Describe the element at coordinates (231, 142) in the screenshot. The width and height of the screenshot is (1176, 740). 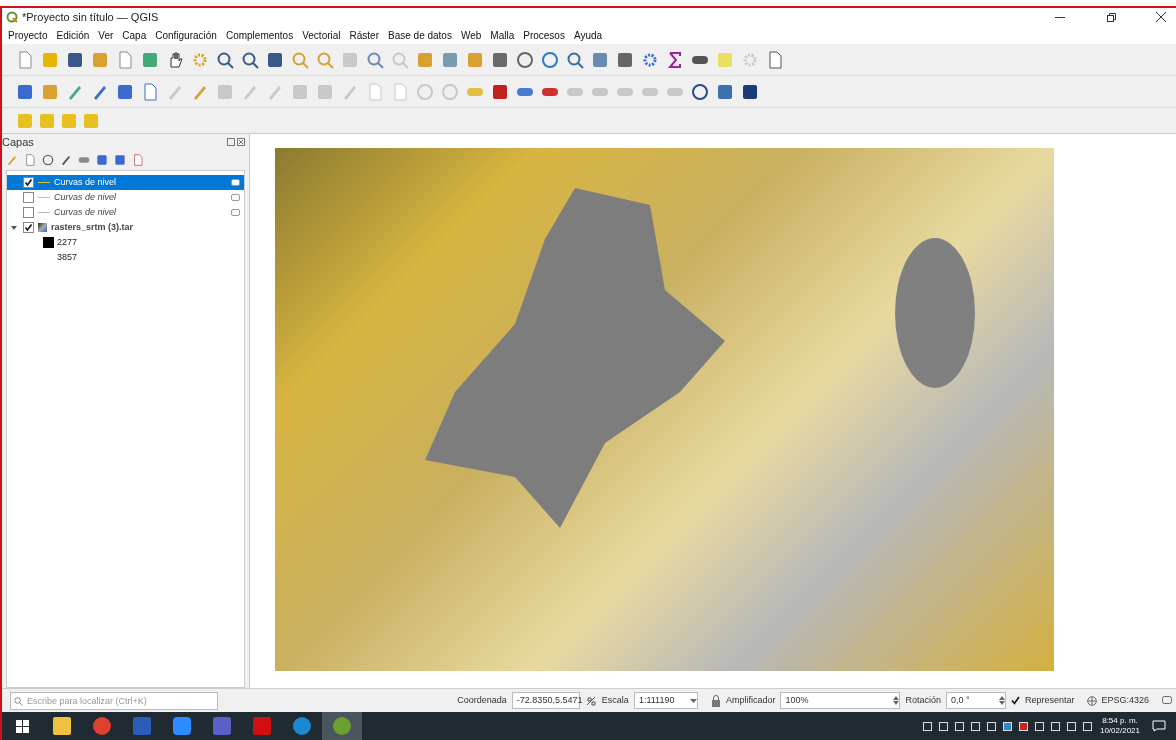
I see `float-icon` at that location.